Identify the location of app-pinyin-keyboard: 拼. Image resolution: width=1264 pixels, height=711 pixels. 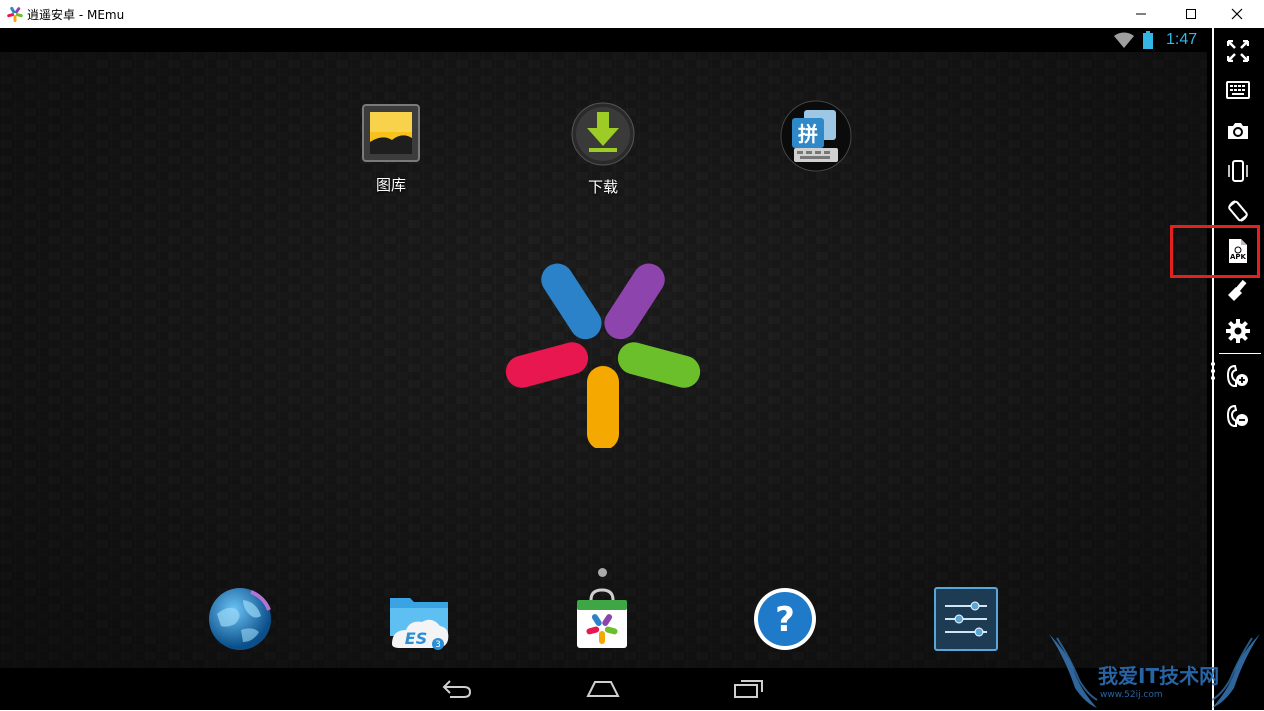
(816, 141).